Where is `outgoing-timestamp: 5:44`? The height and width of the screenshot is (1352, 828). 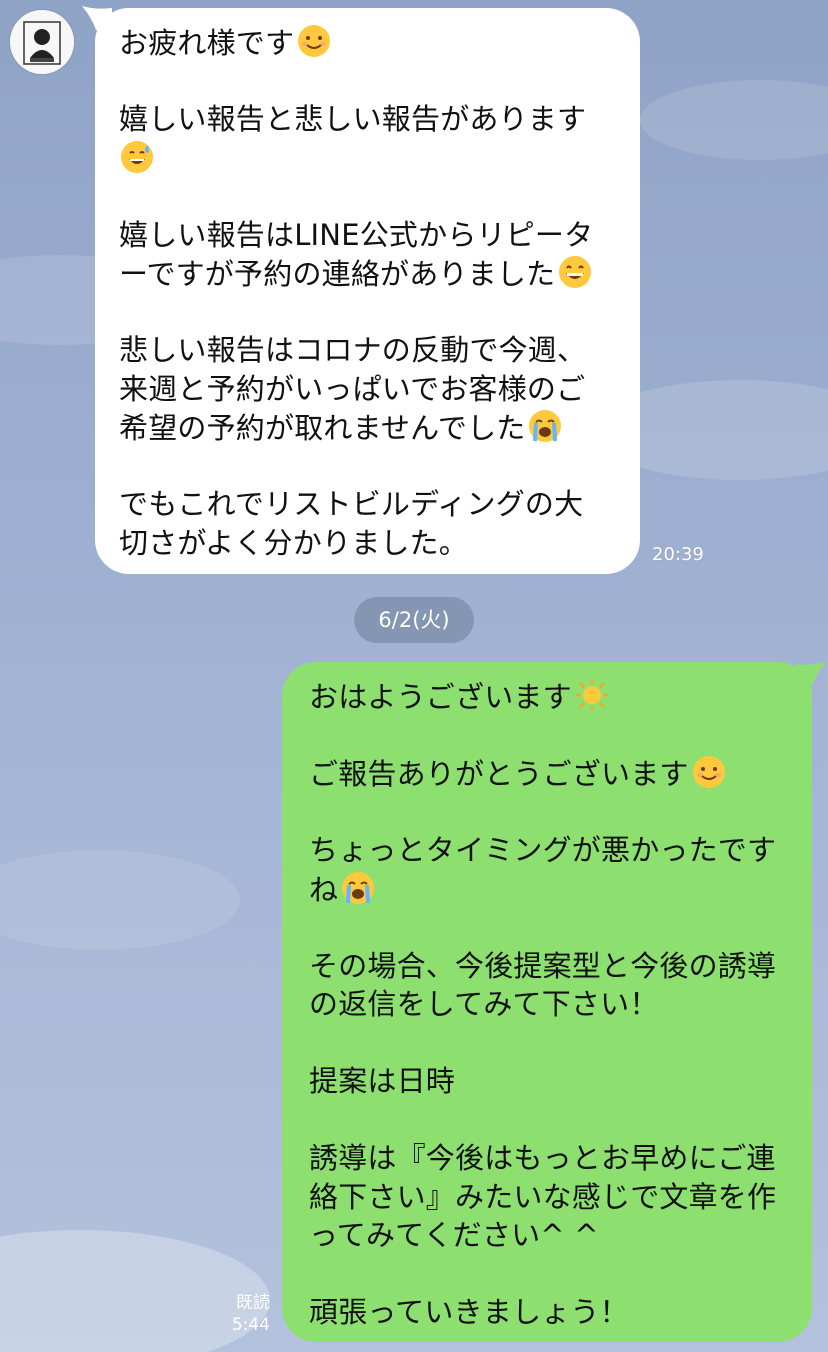 outgoing-timestamp: 5:44 is located at coordinates (250, 1325).